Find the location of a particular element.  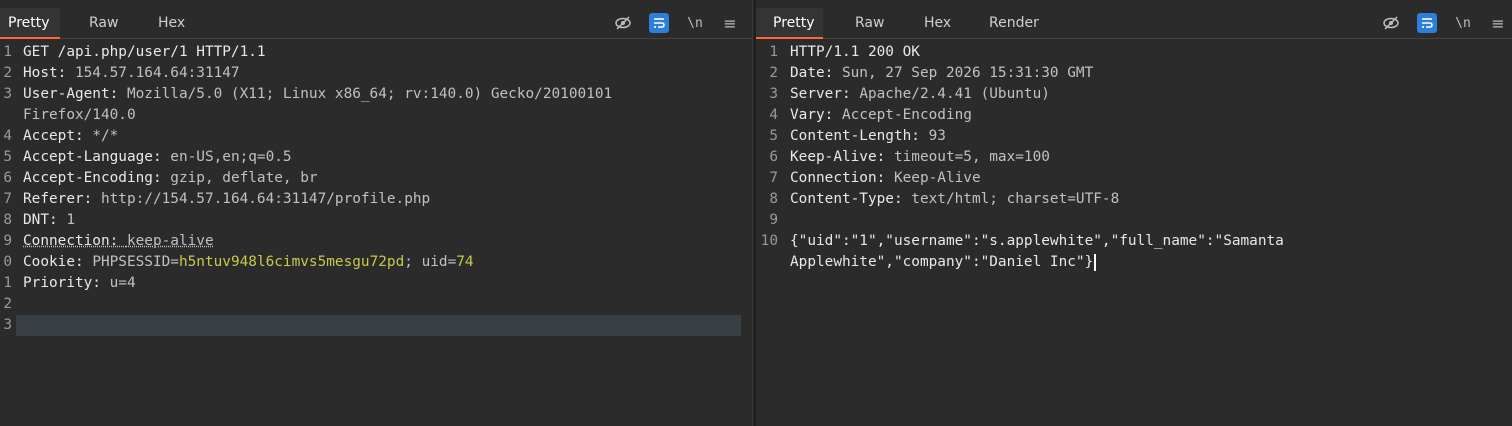

code-line: Content-Length: 93 is located at coordinates (868, 136).